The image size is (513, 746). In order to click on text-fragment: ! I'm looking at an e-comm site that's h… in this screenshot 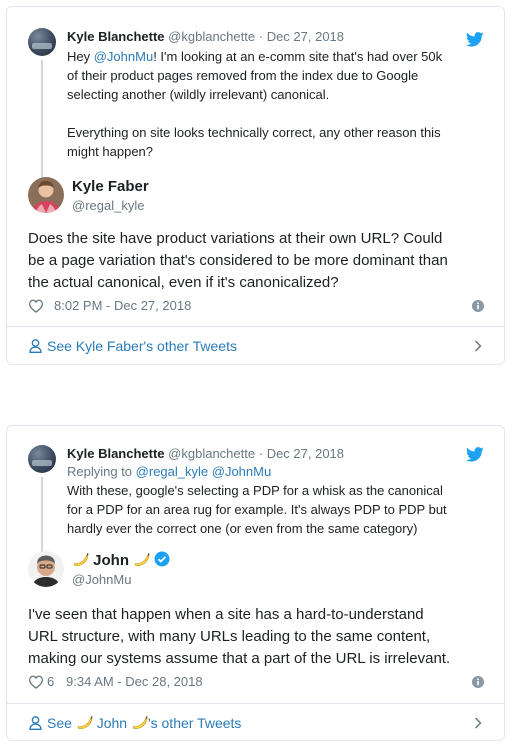, I will do `click(298, 56)`.